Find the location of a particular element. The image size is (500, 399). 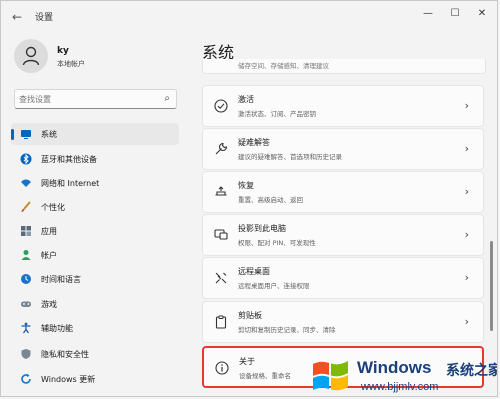

brush-icon is located at coordinates (26, 206).